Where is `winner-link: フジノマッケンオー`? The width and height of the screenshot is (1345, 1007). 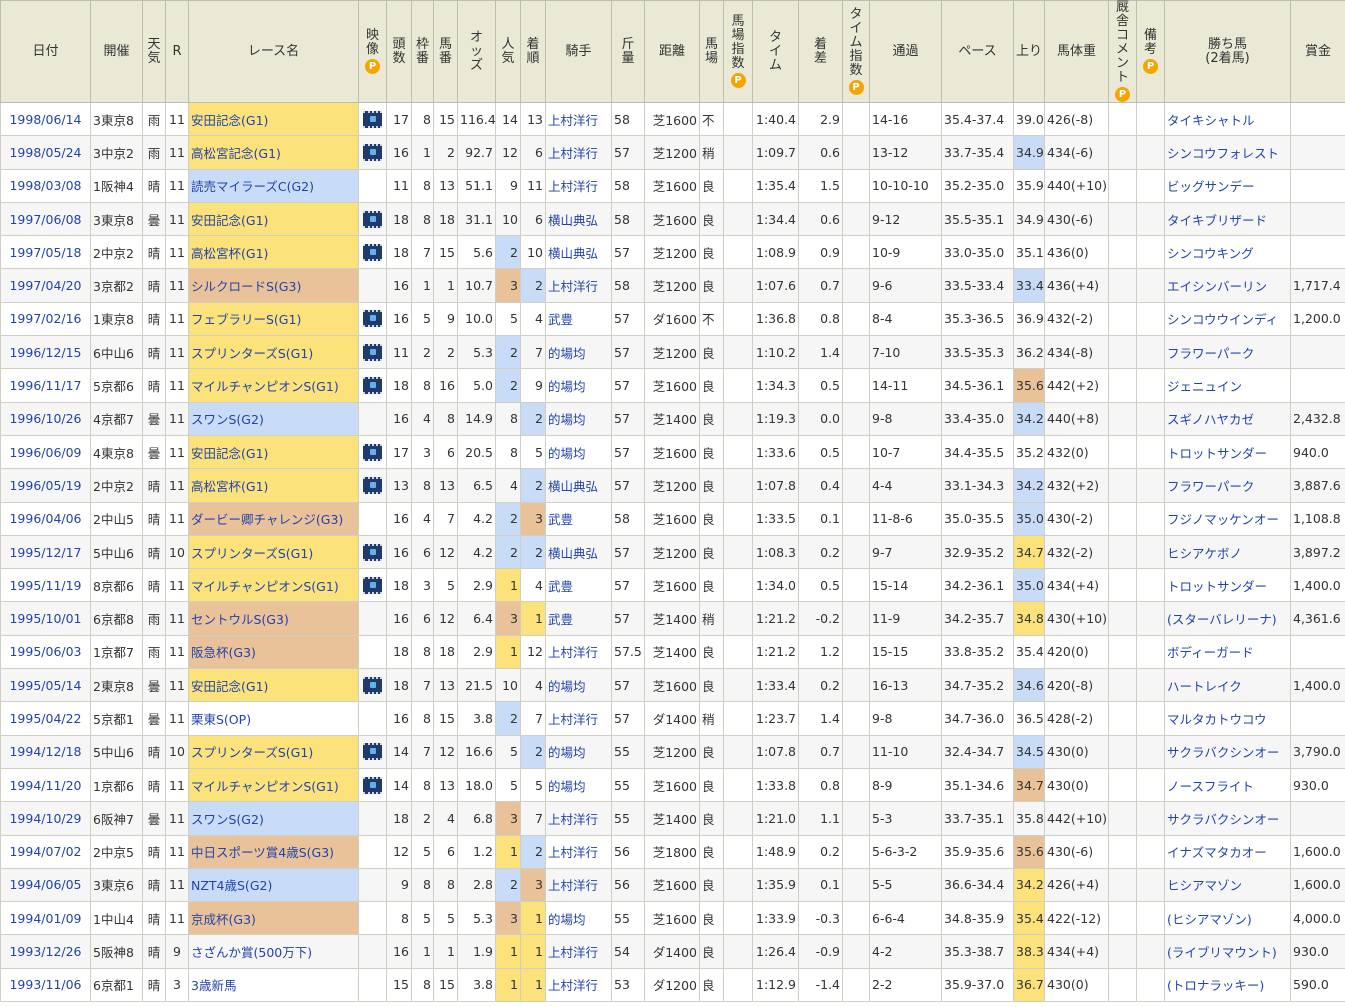 winner-link: フジノマッケンオー is located at coordinates (1227, 518).